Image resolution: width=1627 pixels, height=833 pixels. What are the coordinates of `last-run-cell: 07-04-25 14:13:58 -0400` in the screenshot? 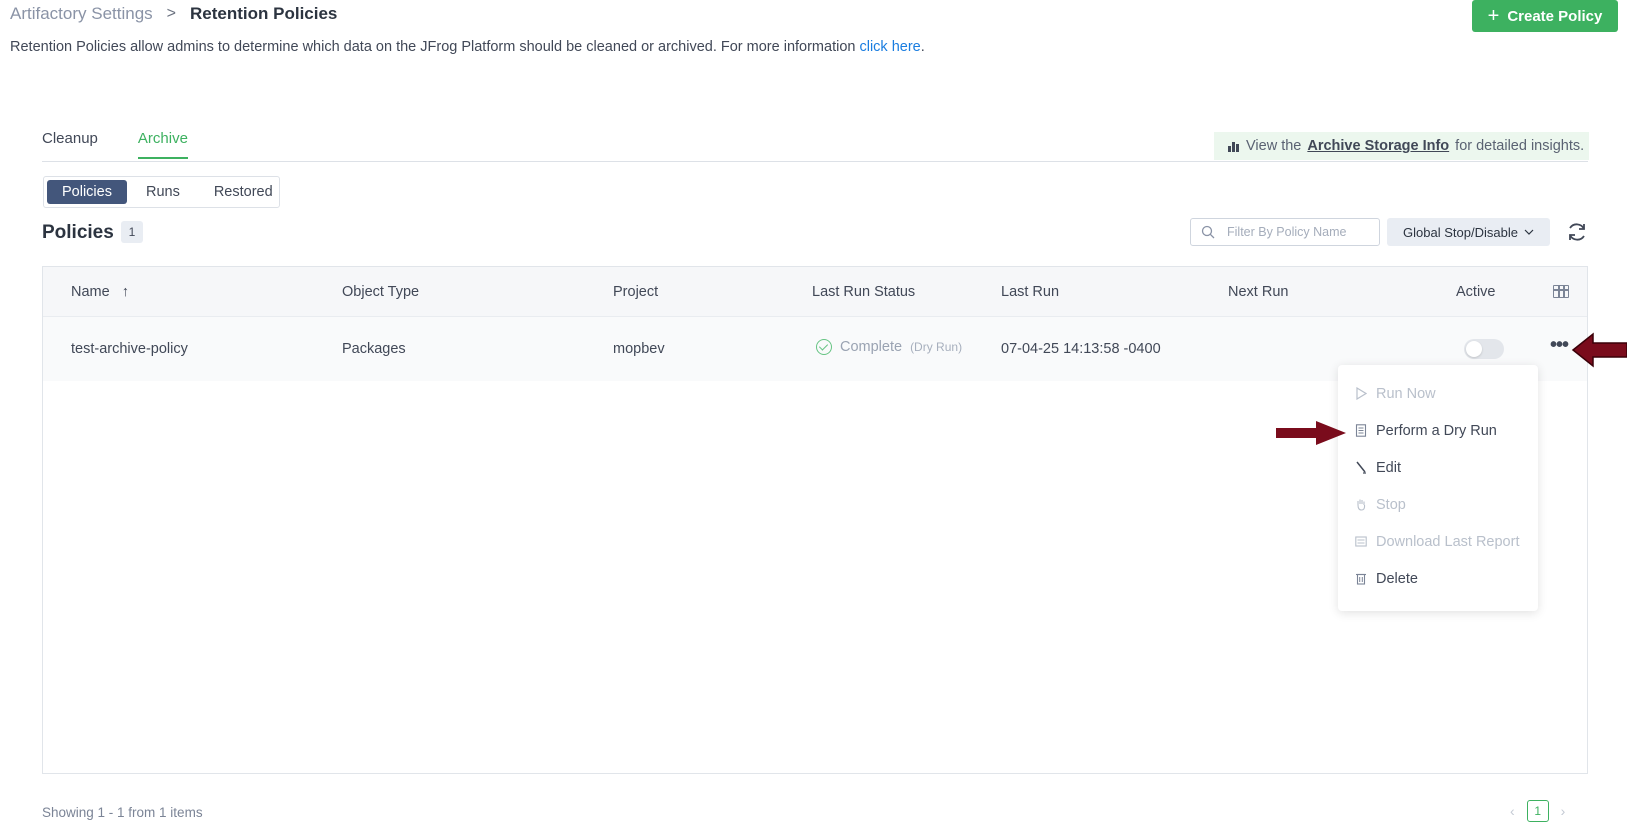 It's located at (1081, 349).